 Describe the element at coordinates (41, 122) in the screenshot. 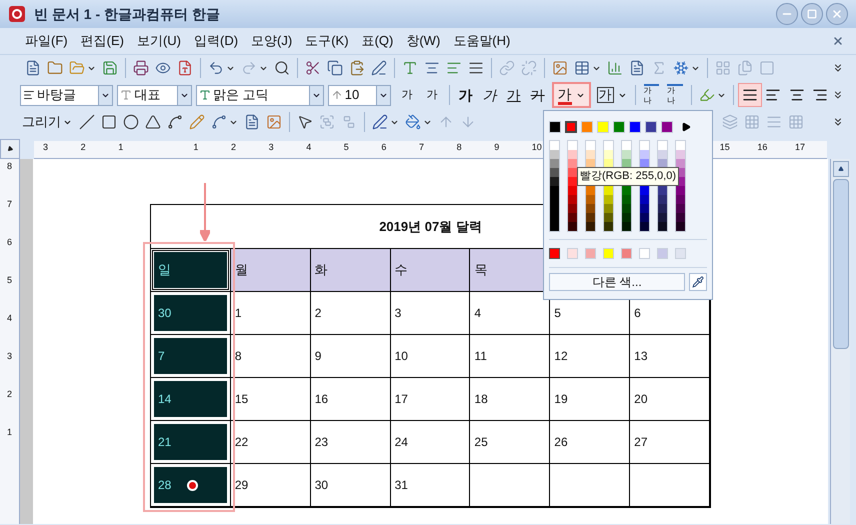

I see `draw-menu: 그리기` at that location.